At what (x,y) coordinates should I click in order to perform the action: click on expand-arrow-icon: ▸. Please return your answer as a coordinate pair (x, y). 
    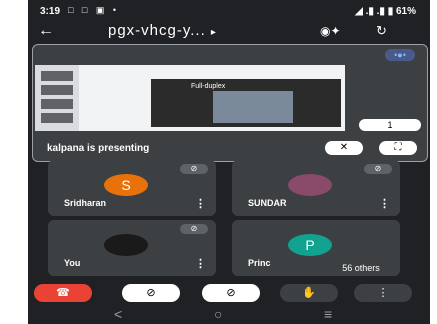
    Looking at the image, I should click on (213, 32).